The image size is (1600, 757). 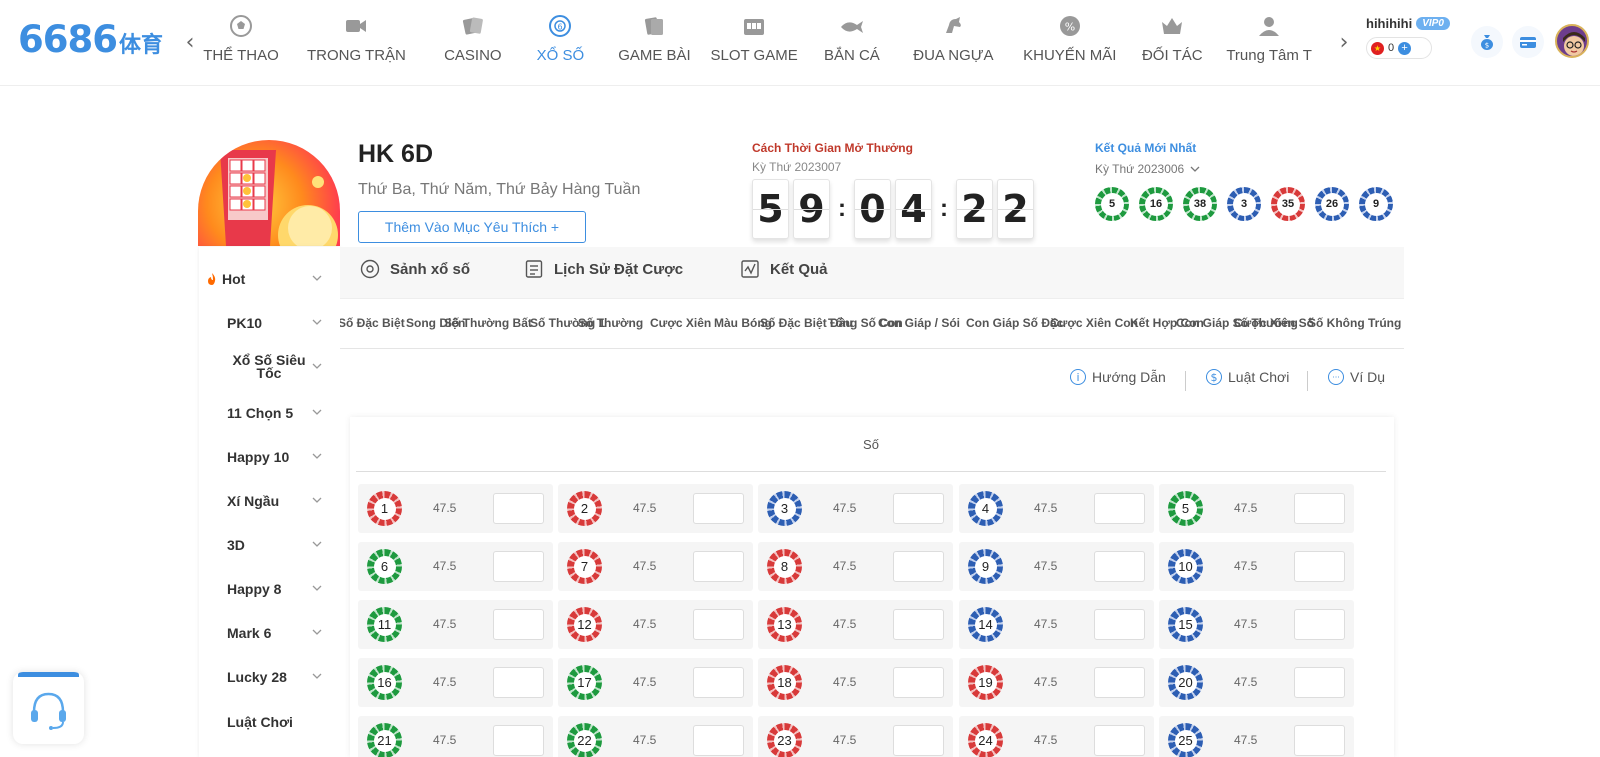 What do you see at coordinates (269, 545) in the screenshot?
I see `sidebar-item: 3D` at bounding box center [269, 545].